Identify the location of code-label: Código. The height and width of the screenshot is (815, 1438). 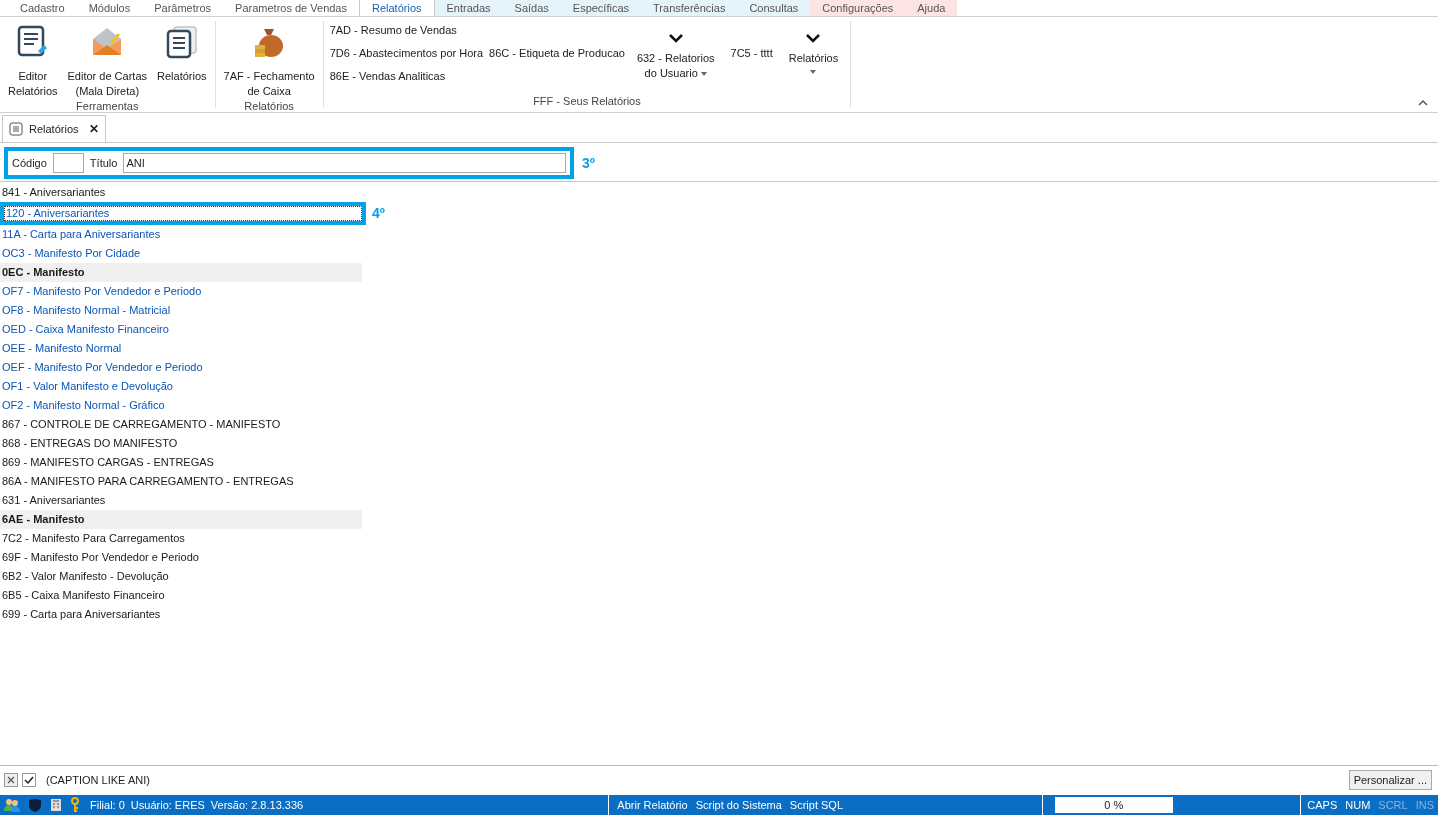
(29, 163).